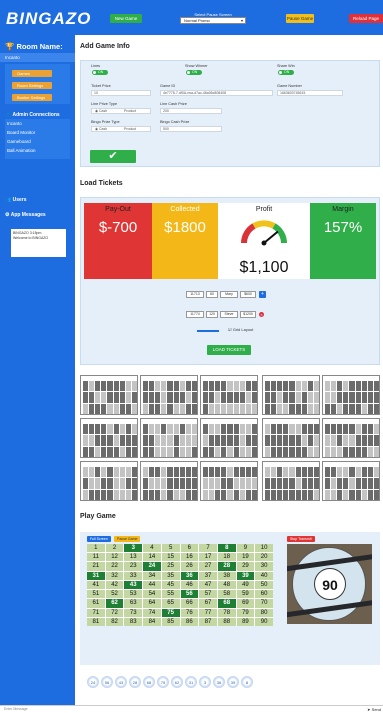  I want to click on load-tickets-button: LOAD TICKETS, so click(229, 350).